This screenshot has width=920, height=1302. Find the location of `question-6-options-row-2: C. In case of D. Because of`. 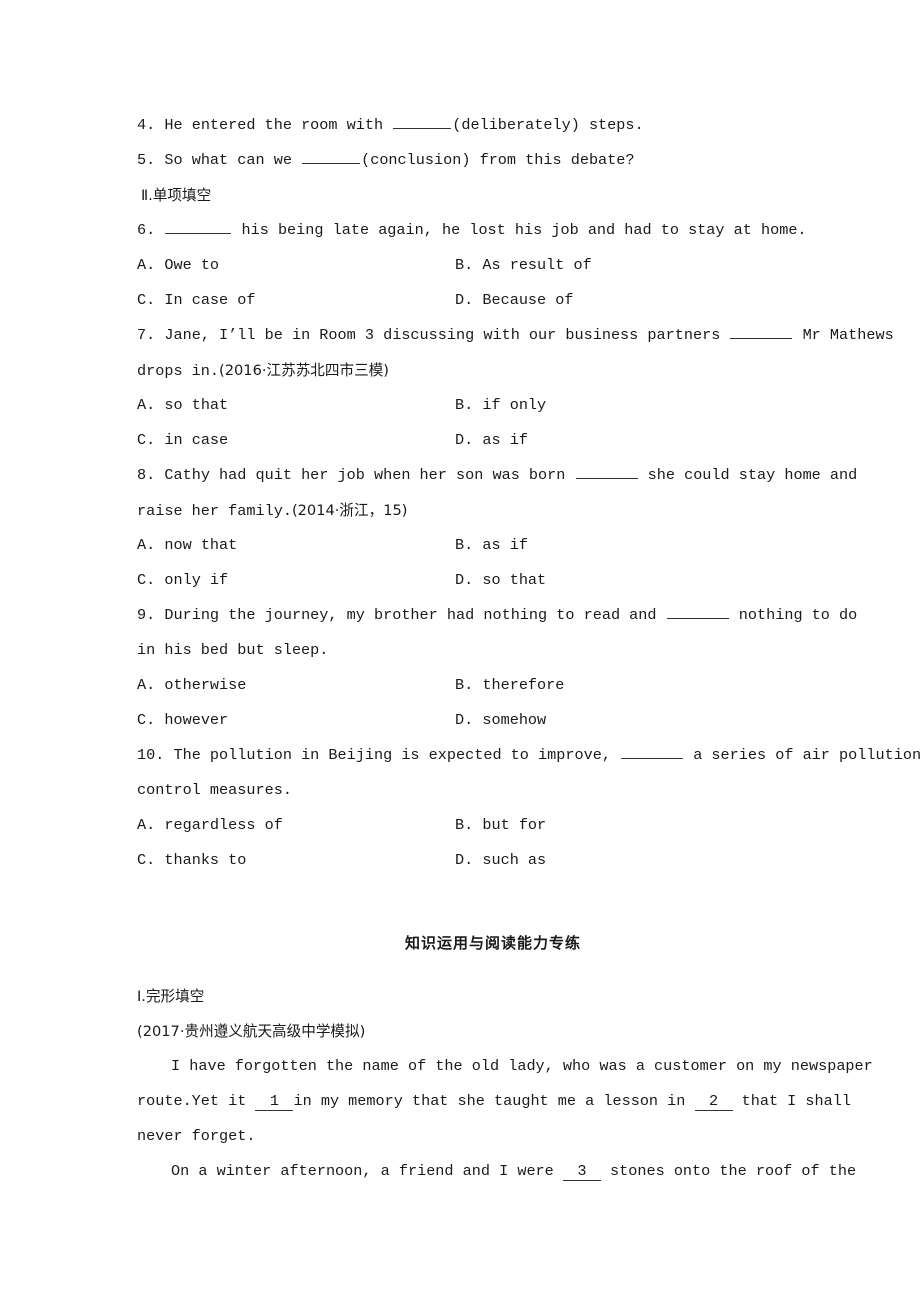

question-6-options-row-2: C. In case of D. Because of is located at coordinates (493, 300).